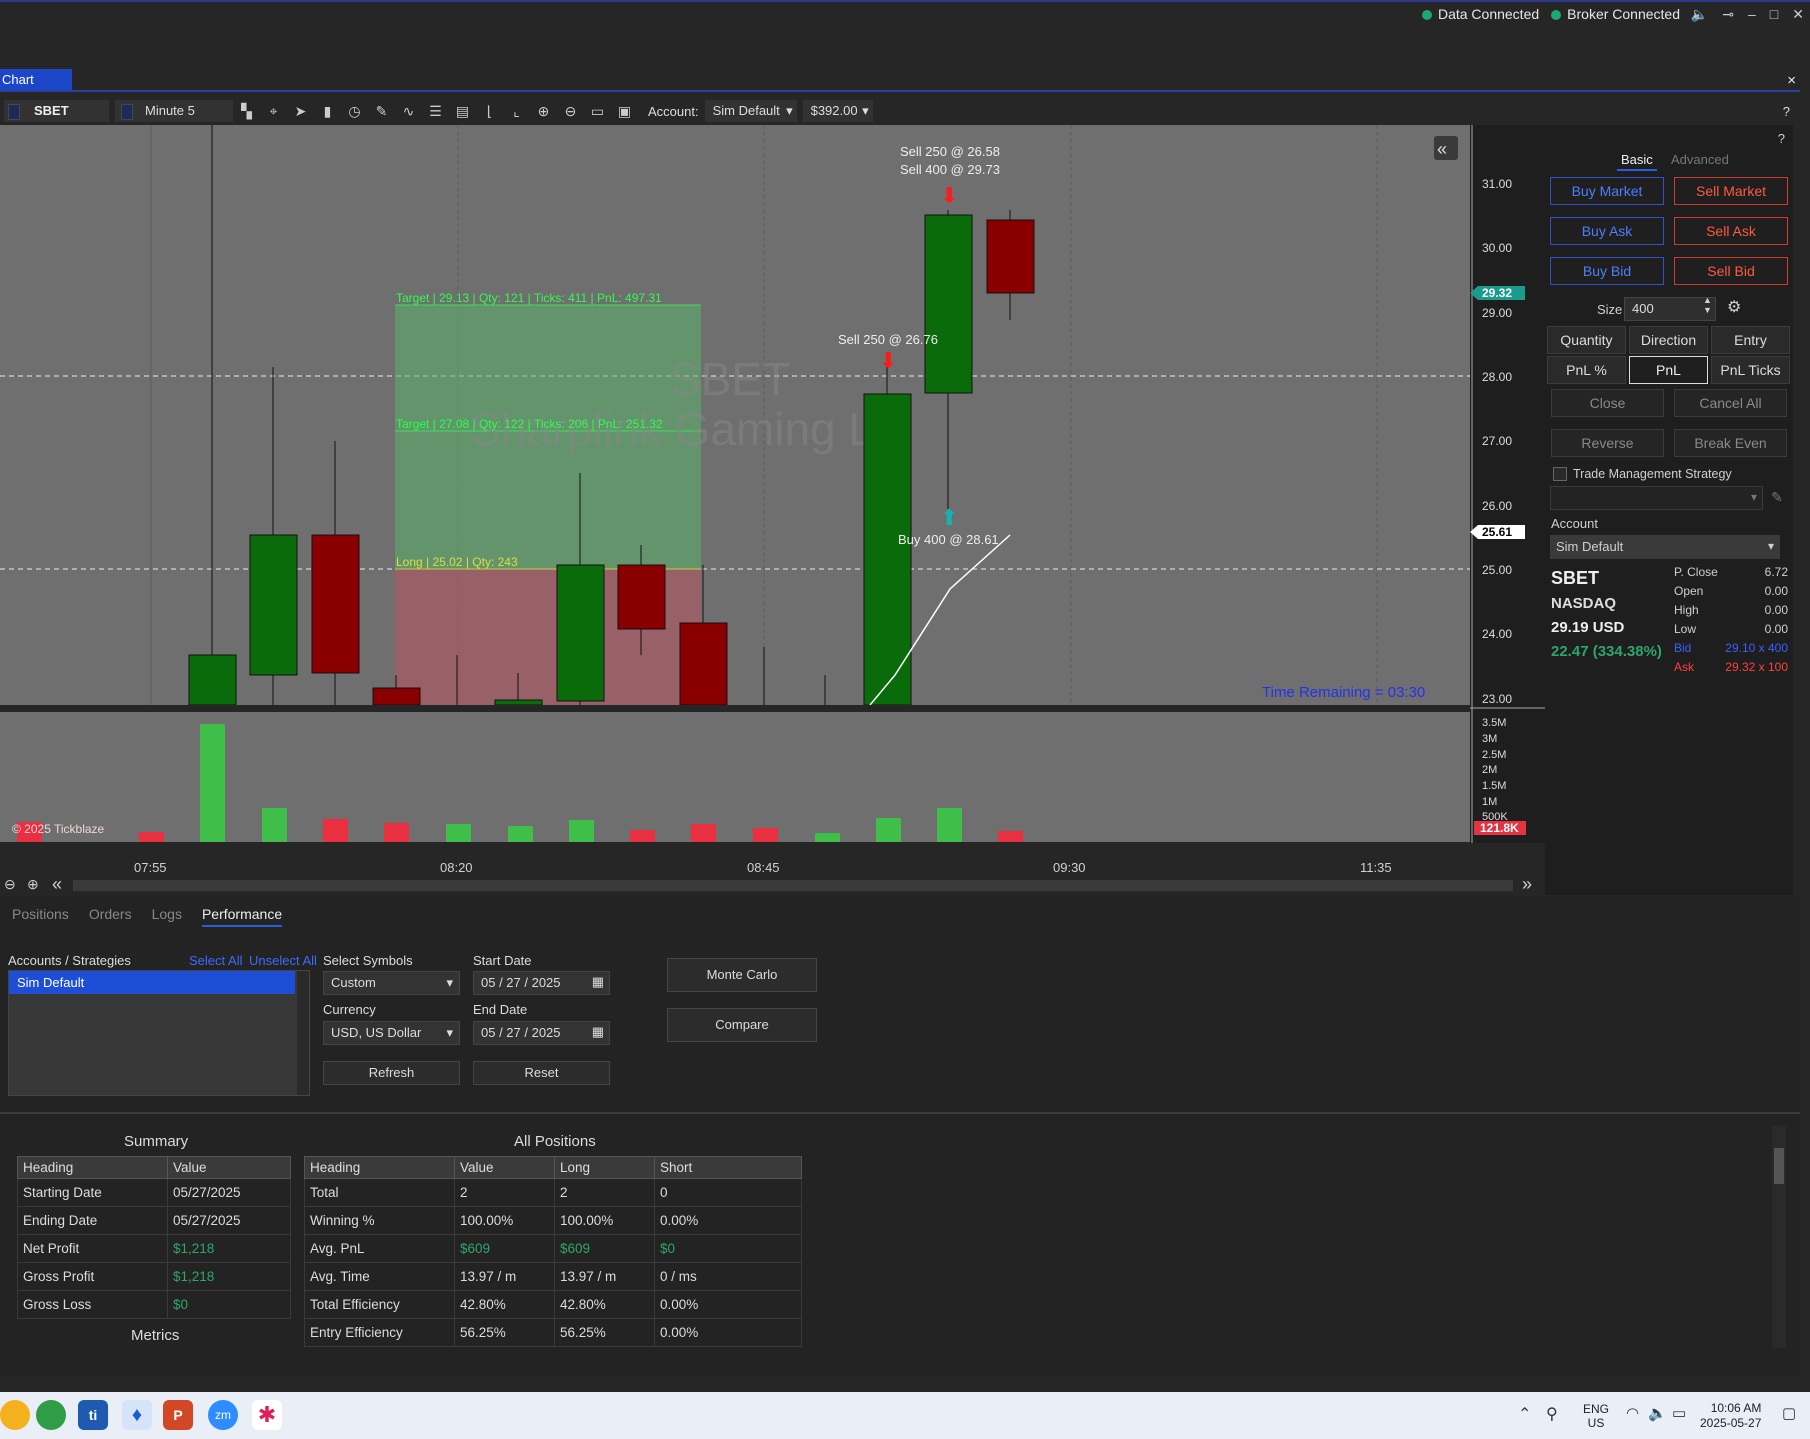 The image size is (1810, 1439). What do you see at coordinates (1668, 370) in the screenshot?
I see `pnl-button: PnL` at bounding box center [1668, 370].